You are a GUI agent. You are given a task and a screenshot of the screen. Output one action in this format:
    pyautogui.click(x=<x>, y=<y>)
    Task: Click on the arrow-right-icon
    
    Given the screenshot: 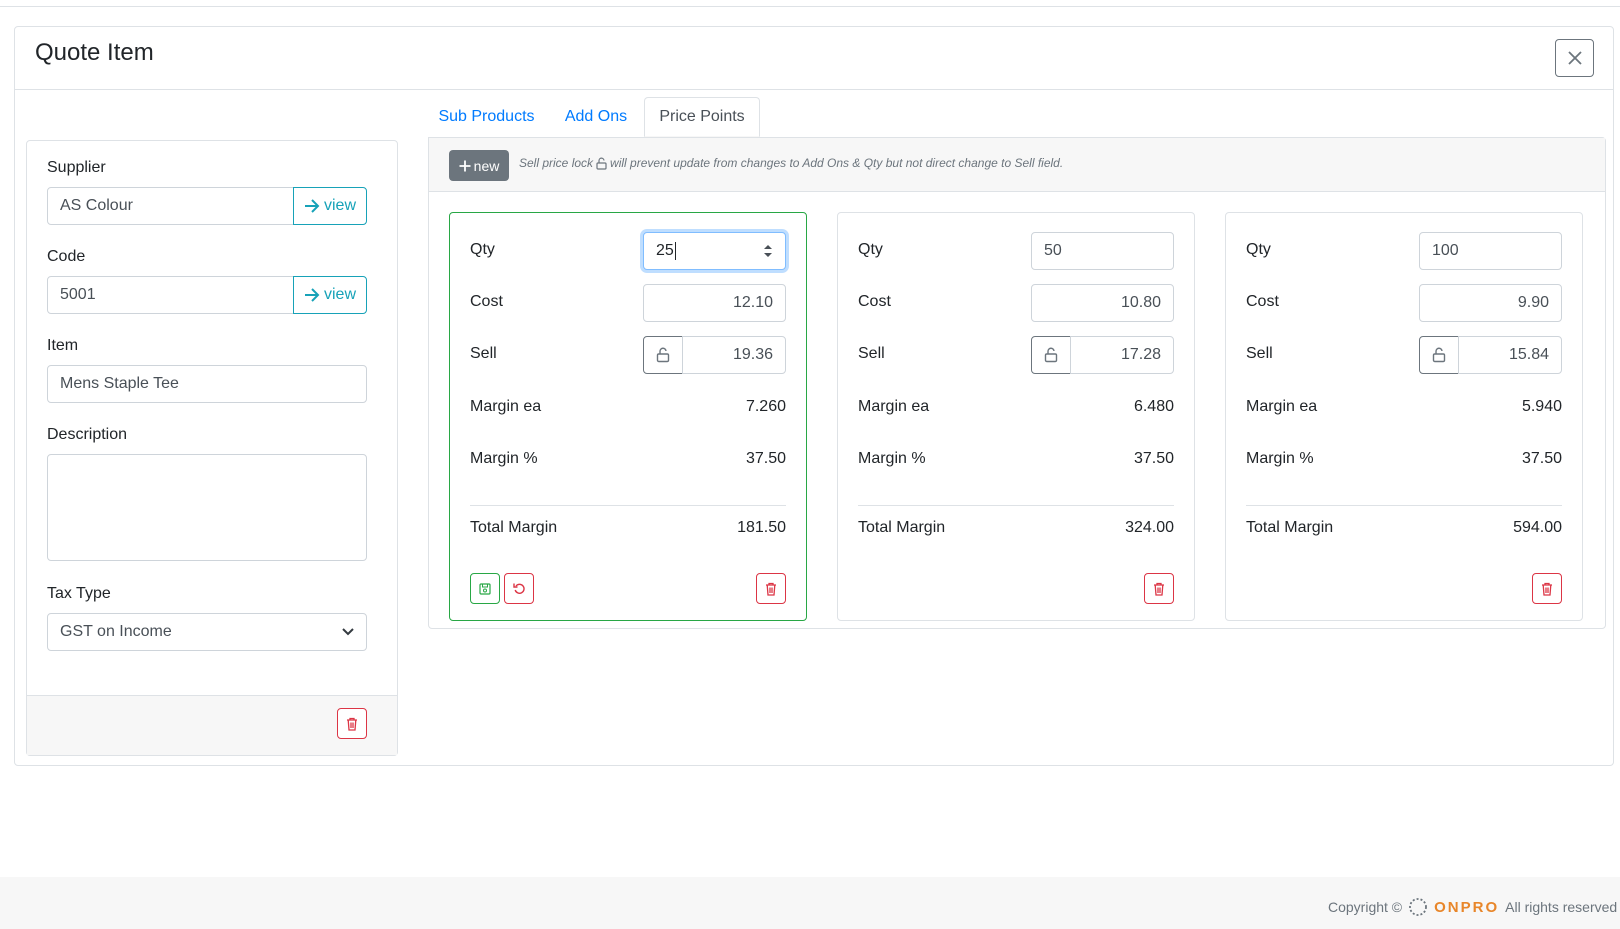 What is the action you would take?
    pyautogui.click(x=312, y=295)
    